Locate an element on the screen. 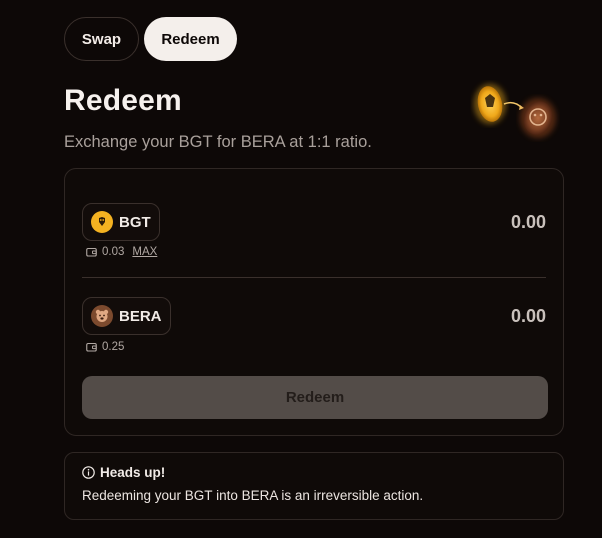 The height and width of the screenshot is (538, 602). from-balance: 0.03 MAX is located at coordinates (121, 252).